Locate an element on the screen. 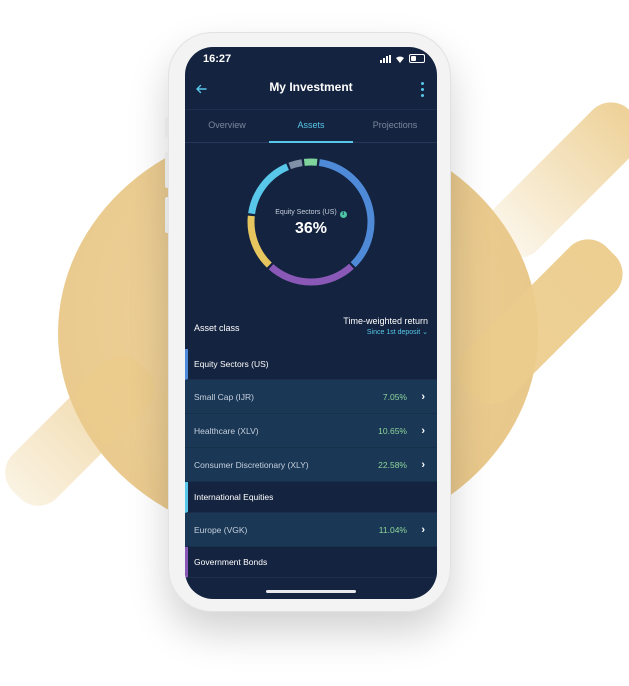  info-icon: i is located at coordinates (343, 214).